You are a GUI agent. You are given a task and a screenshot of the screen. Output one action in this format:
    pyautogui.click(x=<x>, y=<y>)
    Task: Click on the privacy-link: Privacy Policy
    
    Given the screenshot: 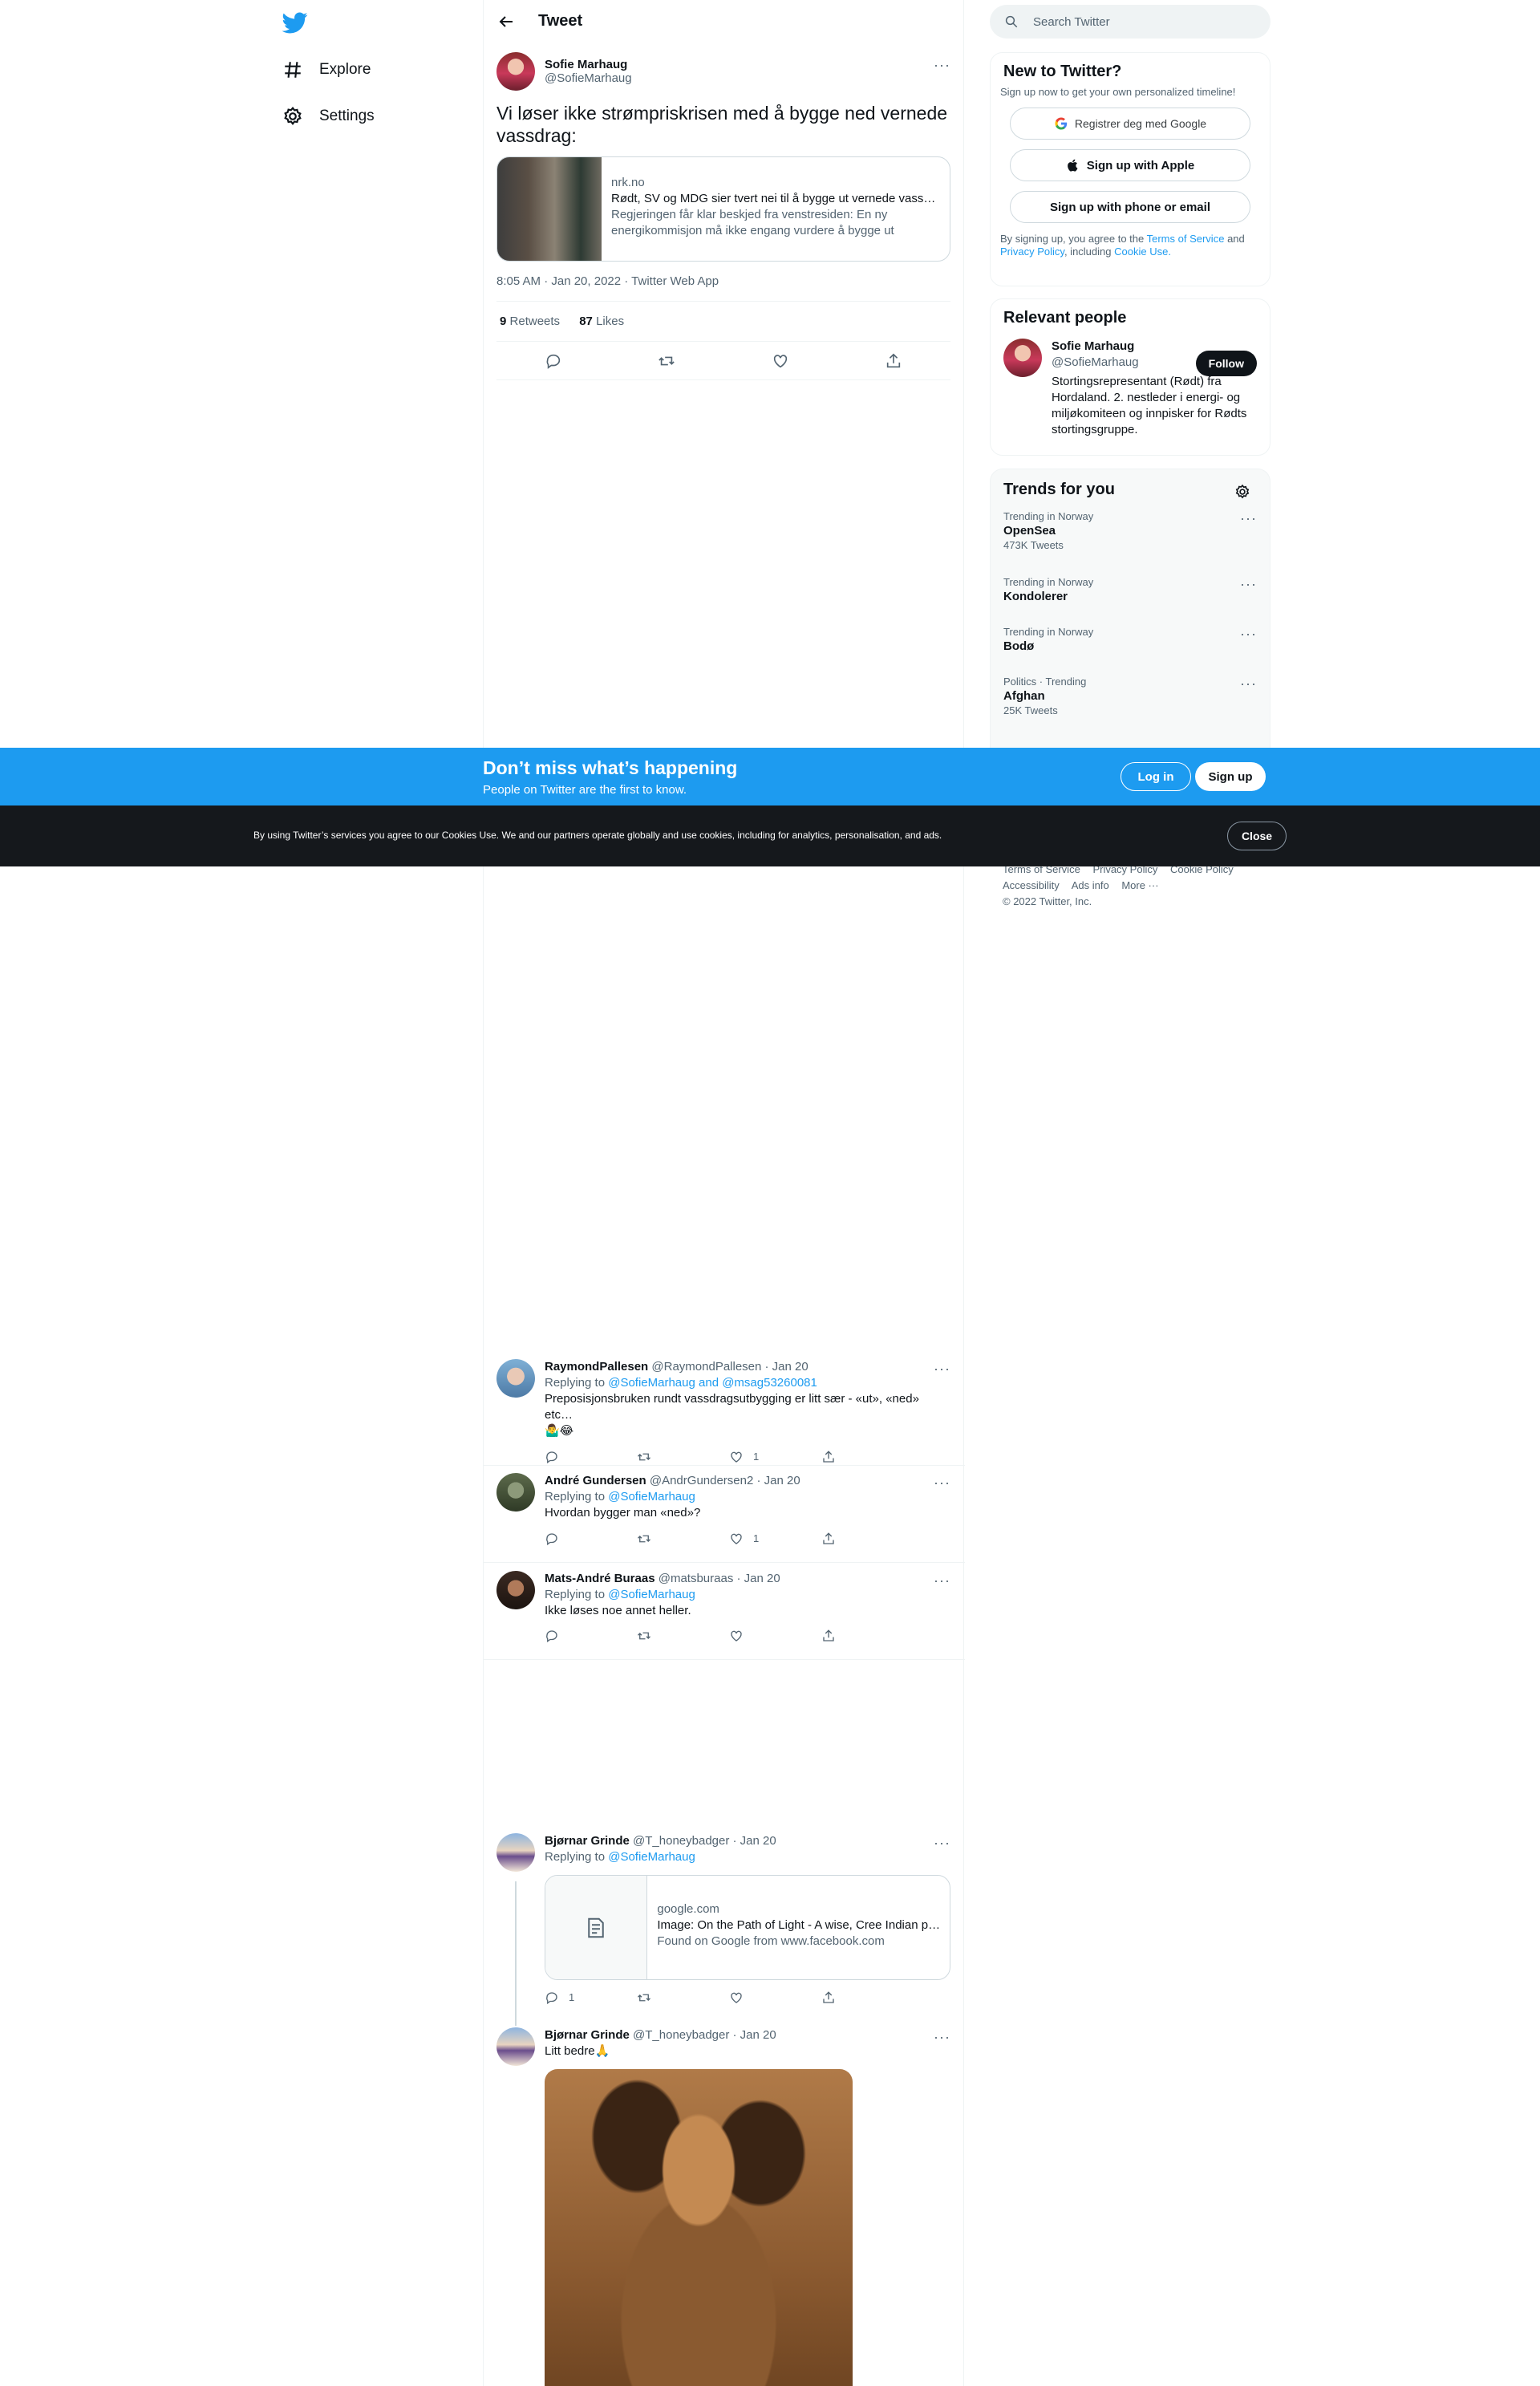 What is the action you would take?
    pyautogui.click(x=1032, y=251)
    